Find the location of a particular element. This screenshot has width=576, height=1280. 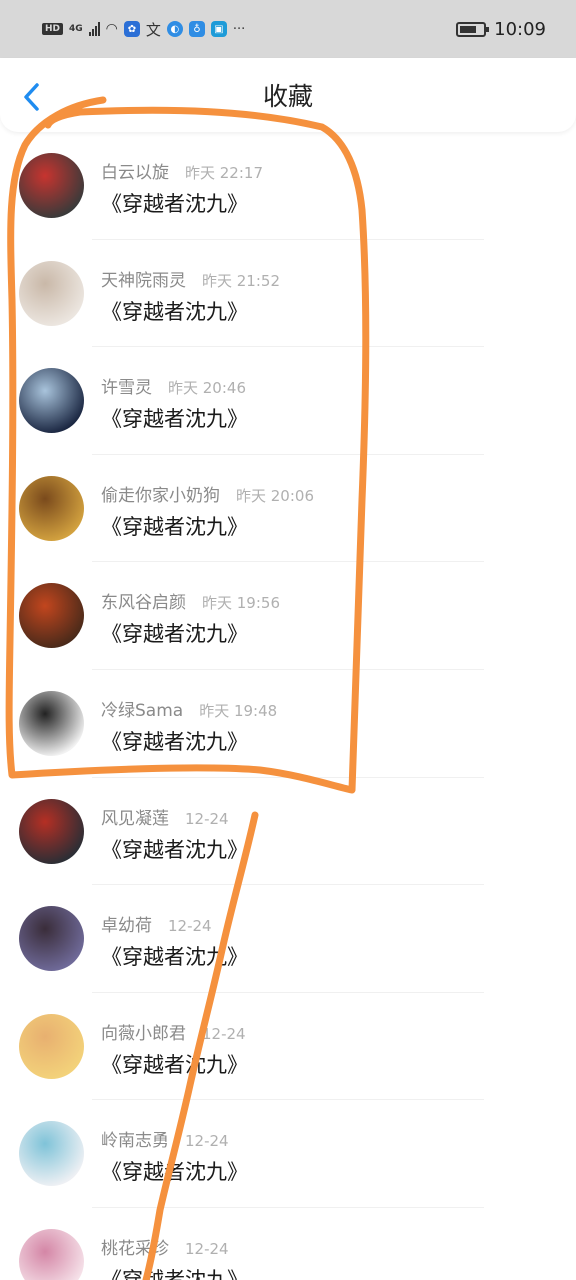

list-item: 天神院雨灵 昨天 21:52 《穿越者沈九》 is located at coordinates (288, 294).